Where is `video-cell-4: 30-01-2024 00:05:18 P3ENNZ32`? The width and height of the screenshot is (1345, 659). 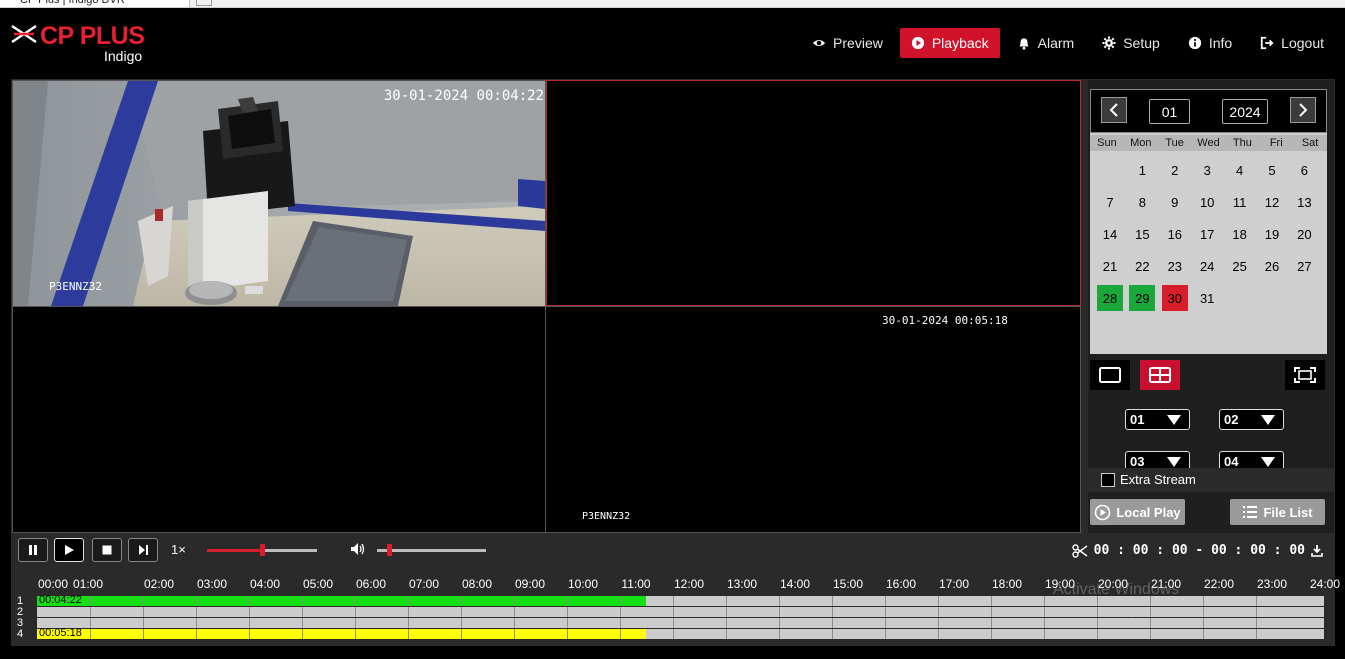
video-cell-4: 30-01-2024 00:05:18 P3ENNZ32 is located at coordinates (813, 419).